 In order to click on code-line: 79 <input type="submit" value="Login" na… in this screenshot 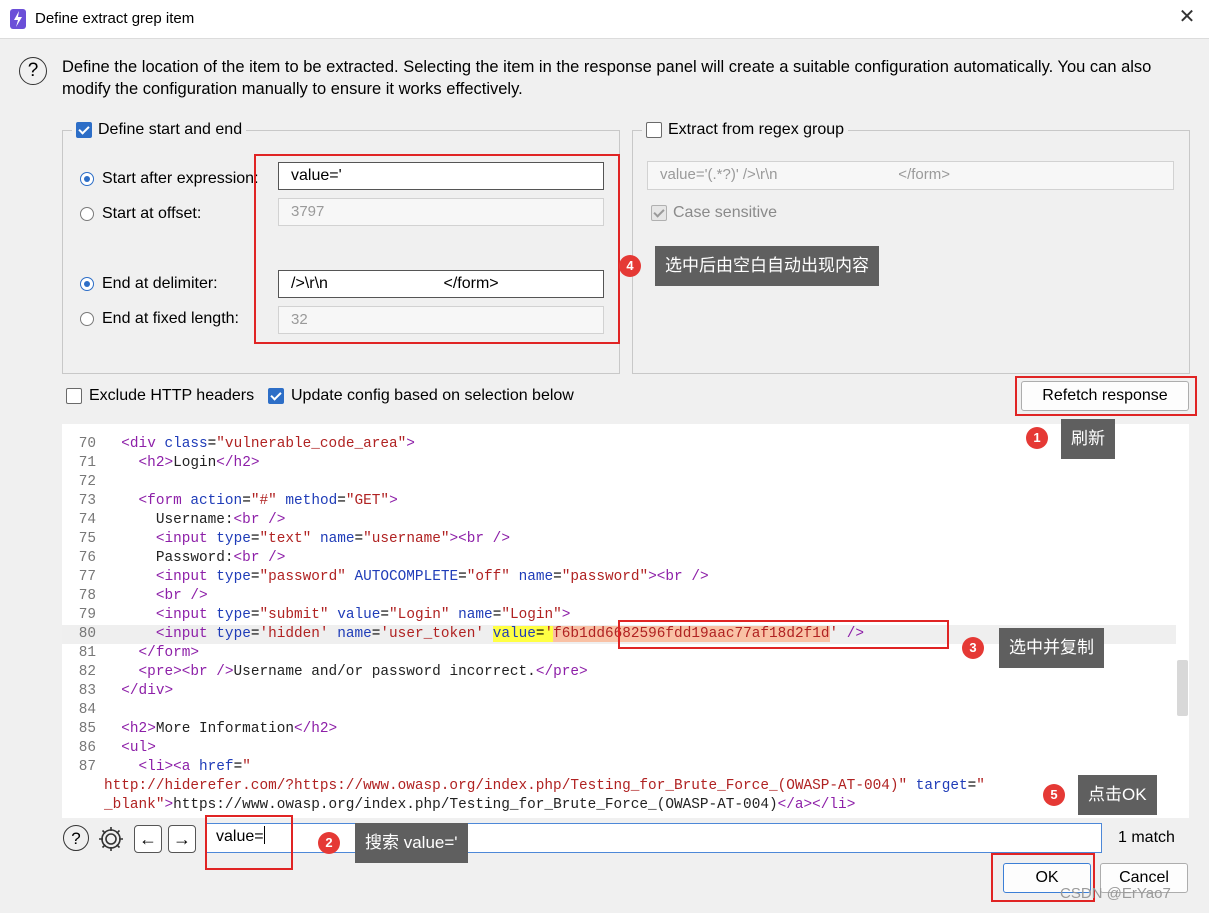, I will do `click(324, 615)`.